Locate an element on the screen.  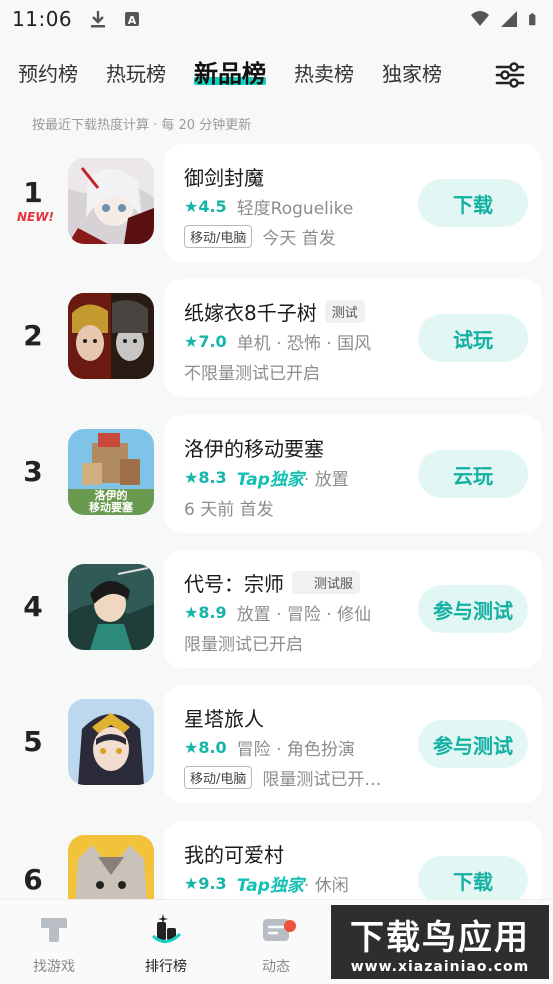
rank-number: 3 is located at coordinates (33, 471).